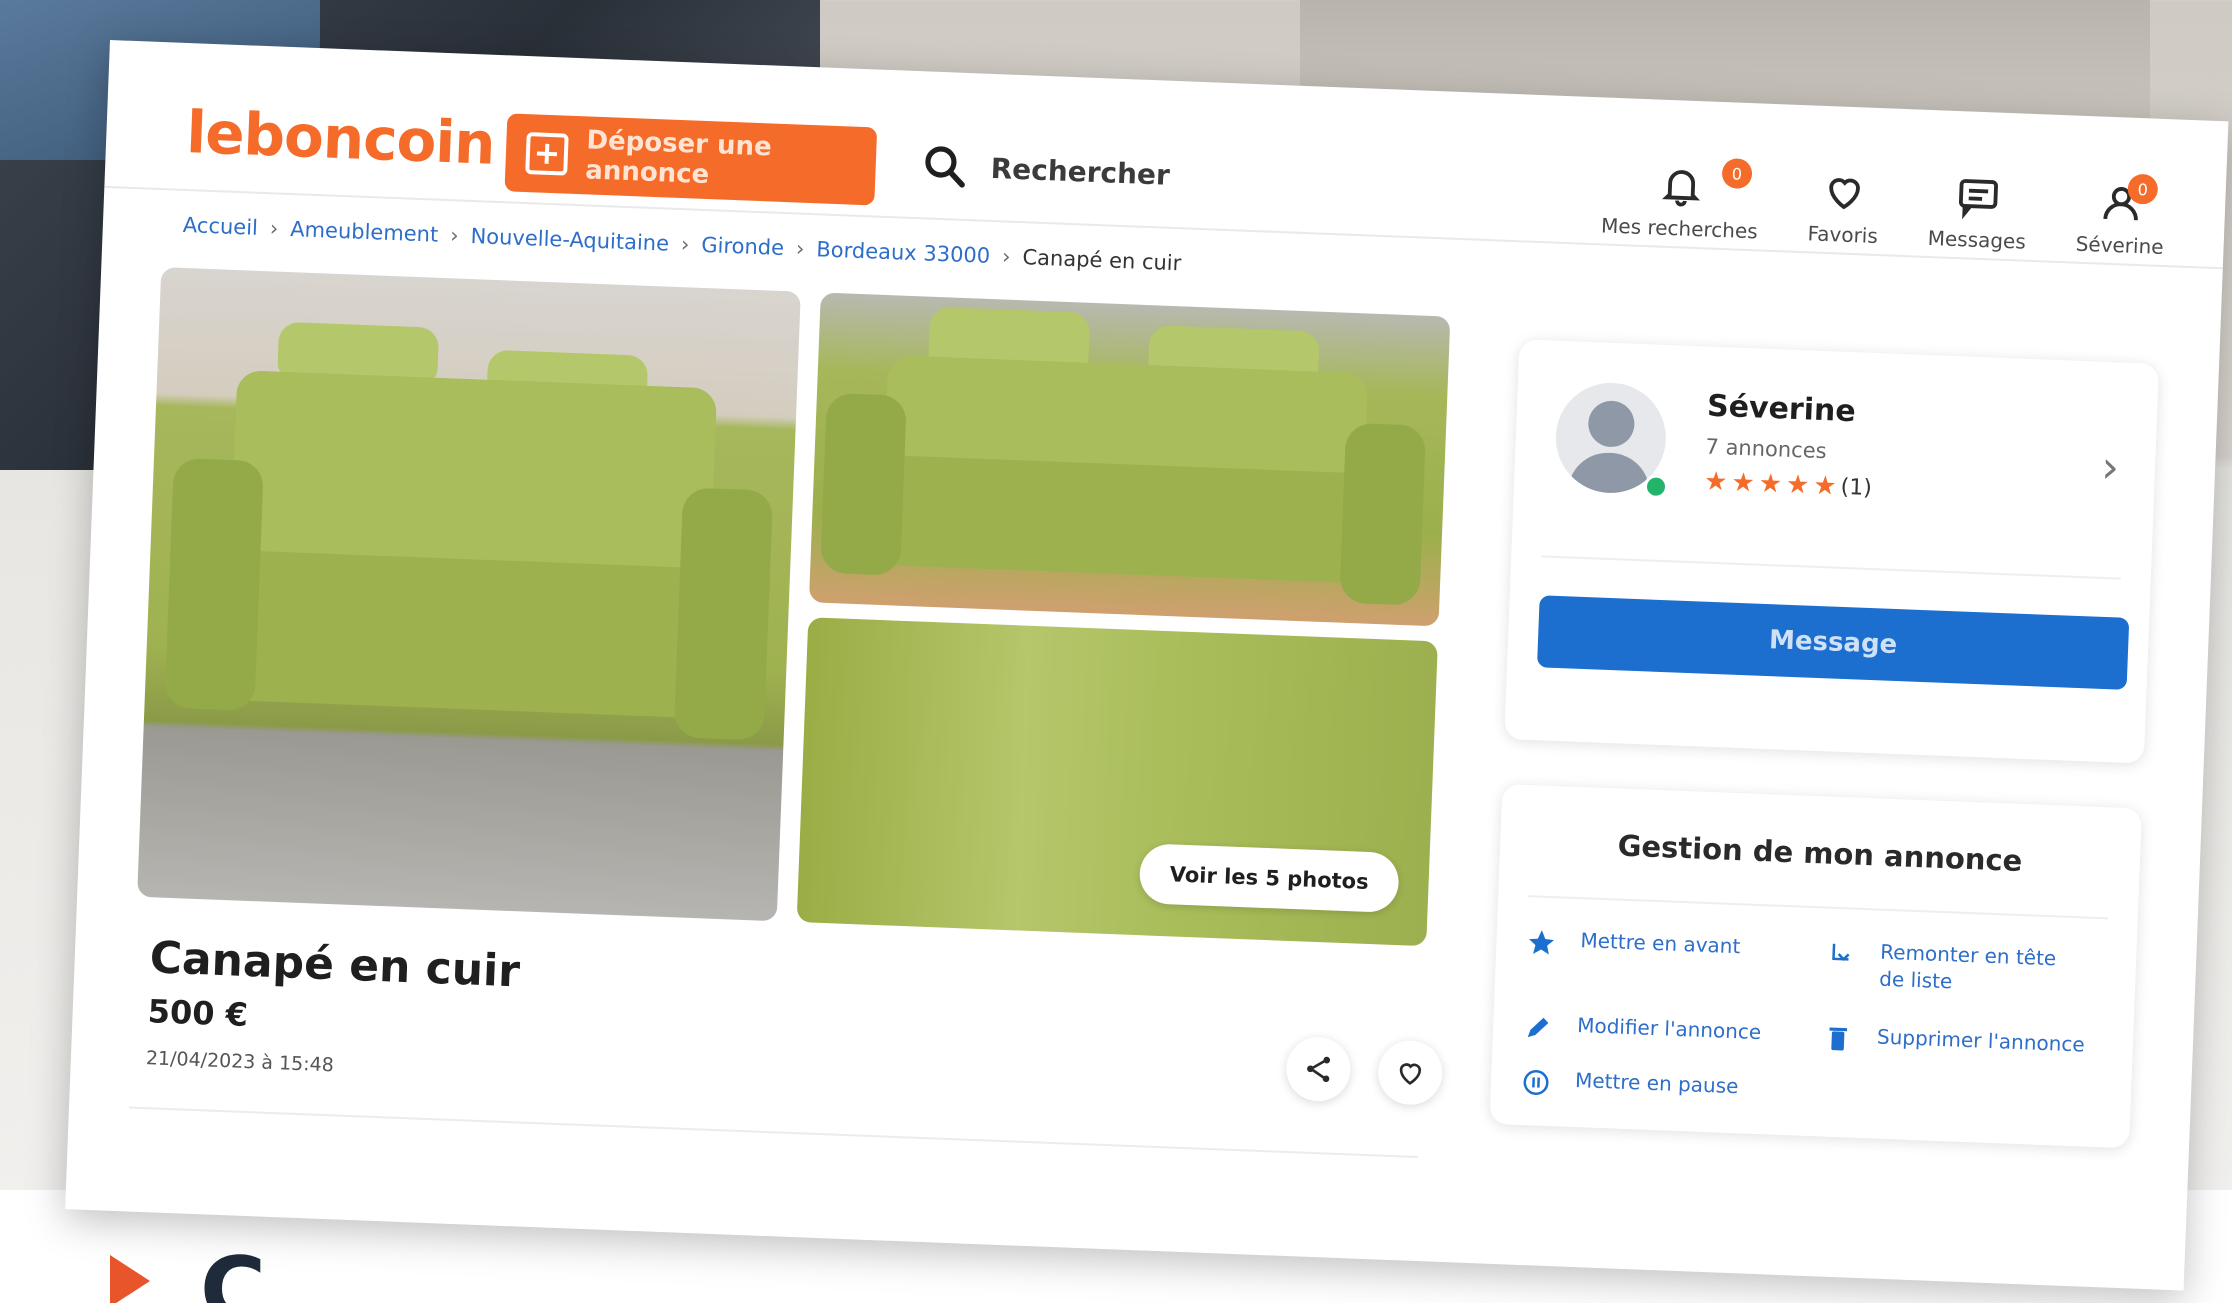 This screenshot has width=2232, height=1303. I want to click on promote-ad-link: Mettre en avant, so click(1641, 945).